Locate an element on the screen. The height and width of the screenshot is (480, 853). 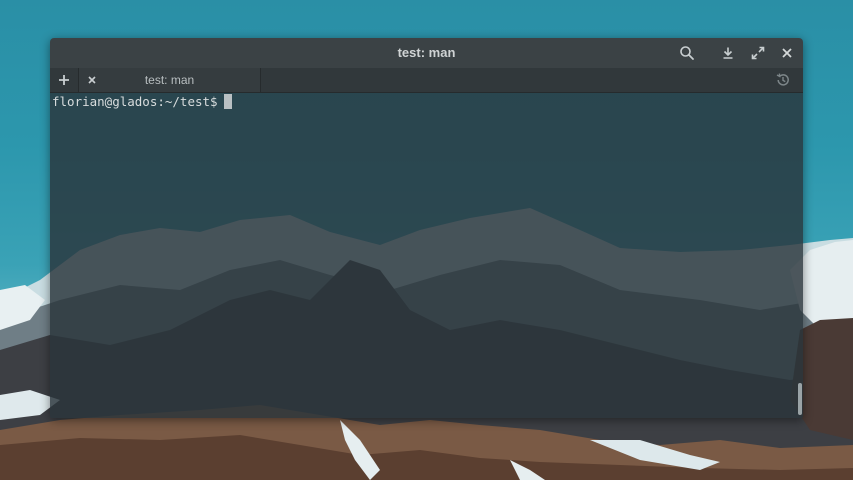
maximize-icon is located at coordinates (758, 53).